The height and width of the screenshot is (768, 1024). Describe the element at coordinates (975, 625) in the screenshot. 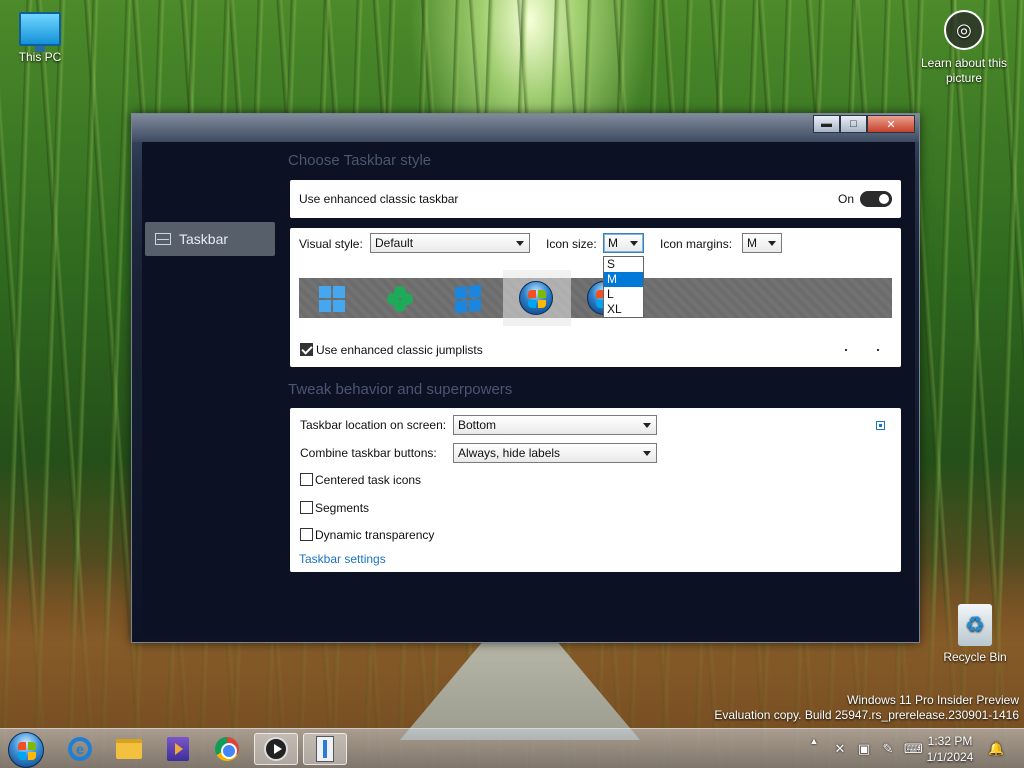

I see `recycle-bin-icon: ♻` at that location.